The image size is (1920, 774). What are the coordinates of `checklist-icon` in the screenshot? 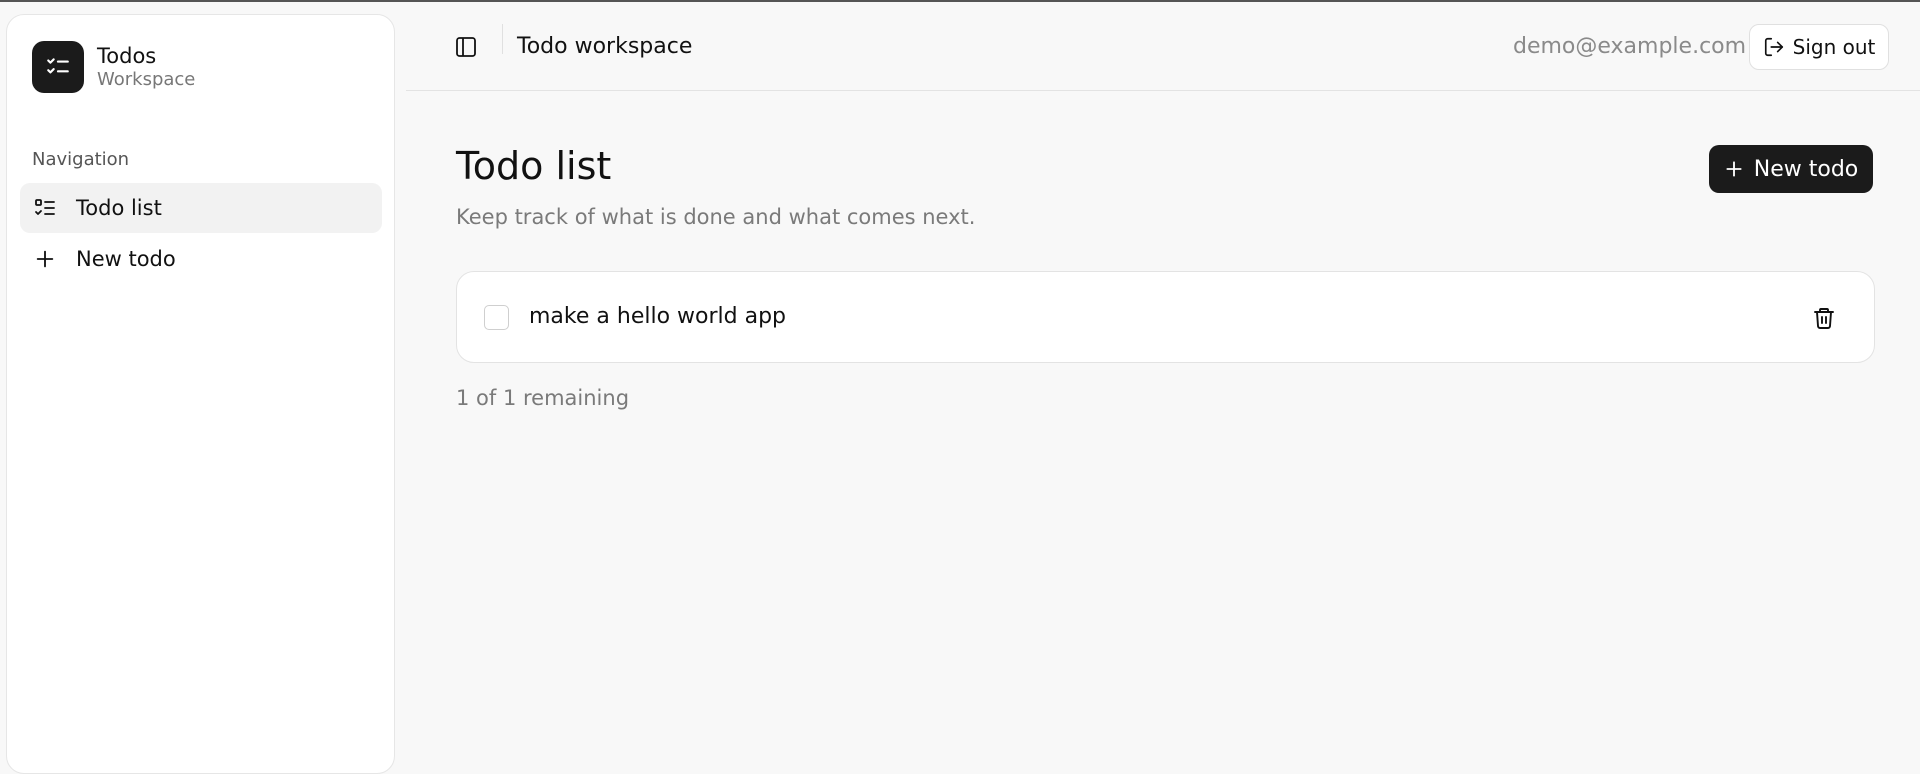 It's located at (58, 67).